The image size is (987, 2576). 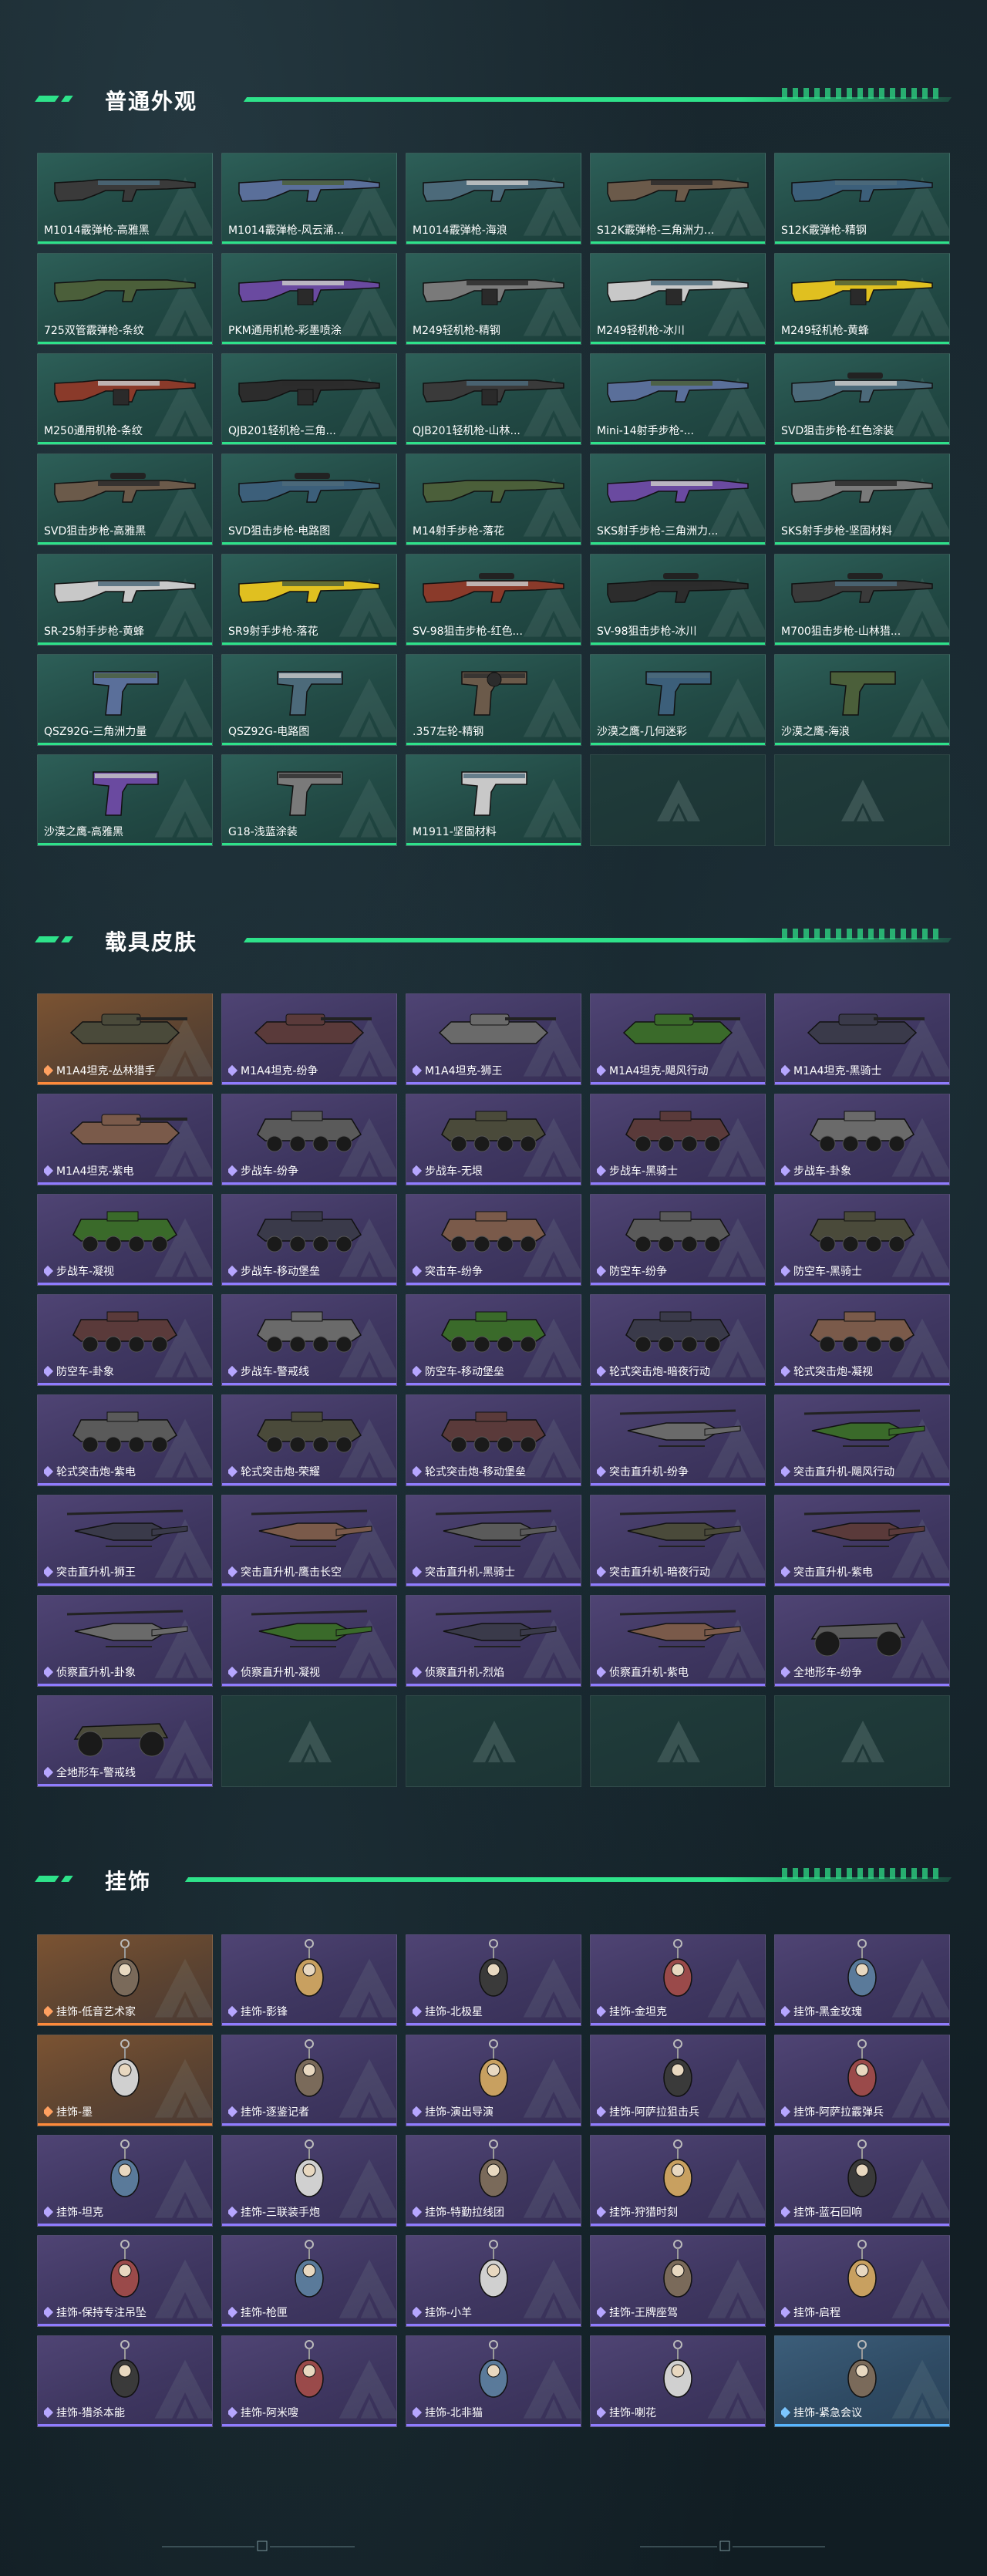 What do you see at coordinates (678, 2281) in the screenshot?
I see `item-card: 挂饰-王牌座驾` at bounding box center [678, 2281].